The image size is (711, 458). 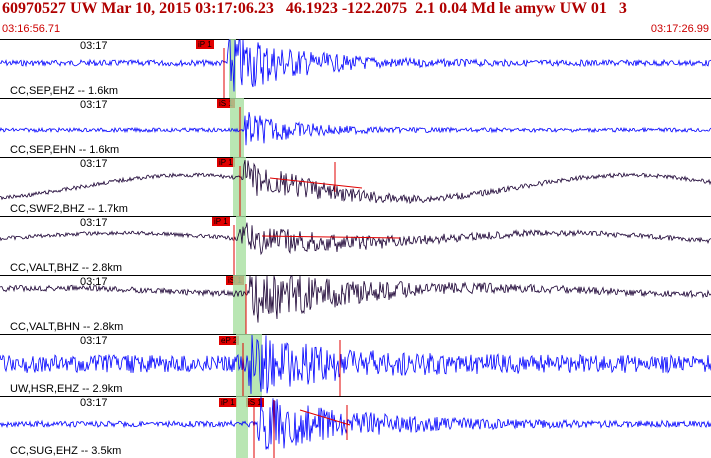 I want to click on station-label: UW,HSR,EHZ -- 2.9km, so click(x=66, y=389).